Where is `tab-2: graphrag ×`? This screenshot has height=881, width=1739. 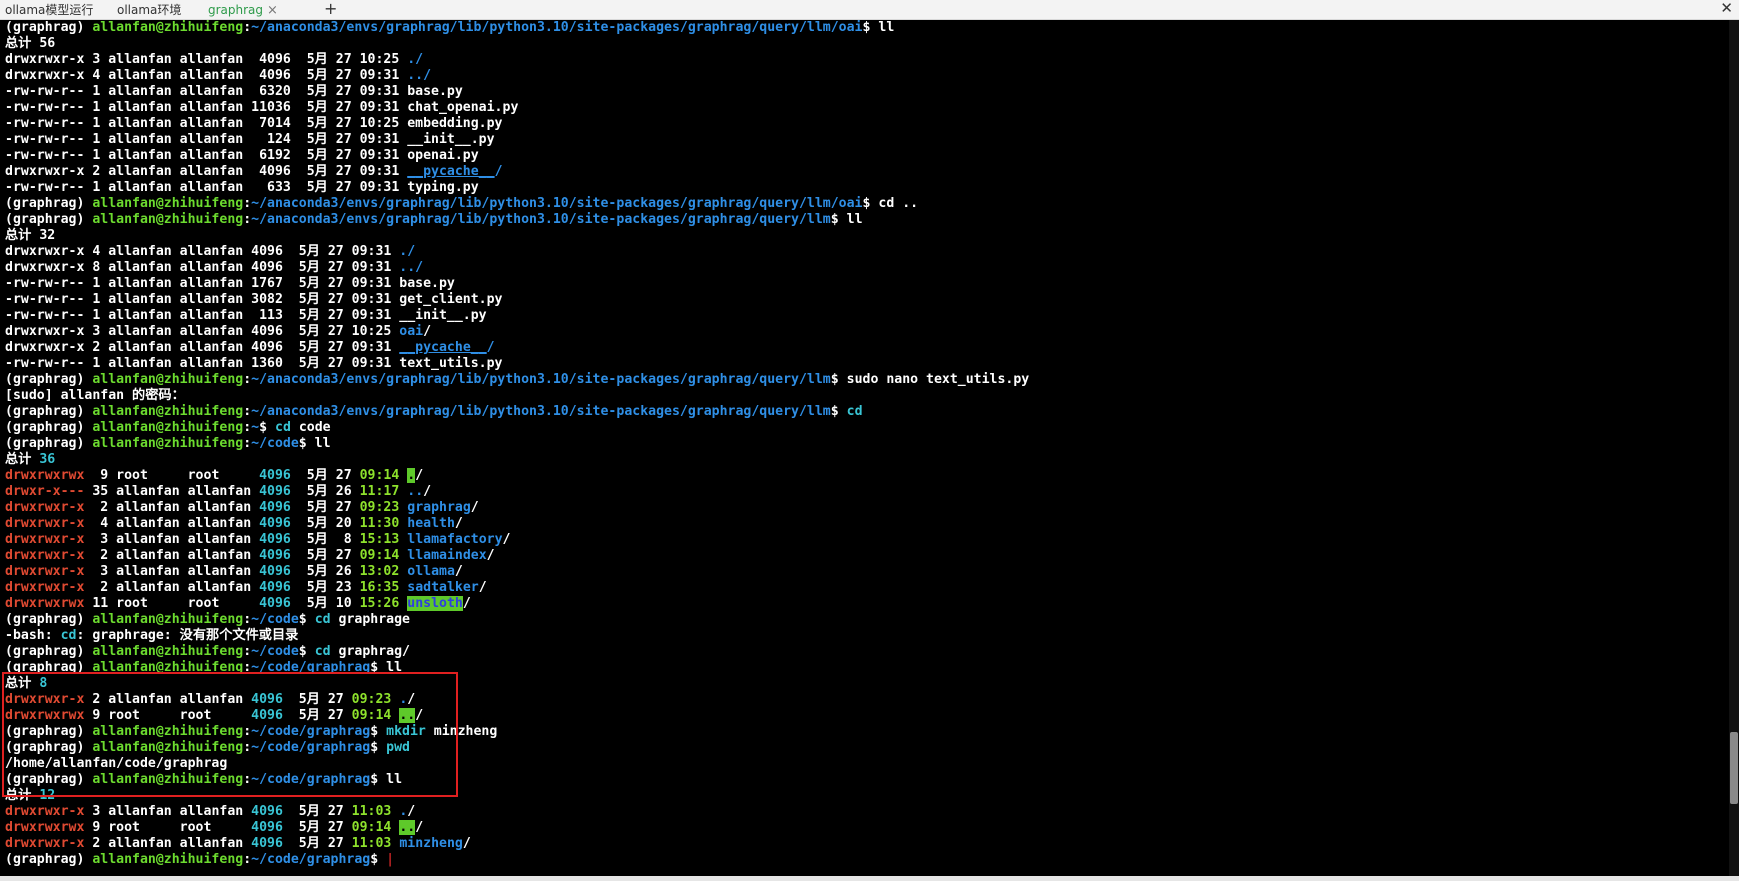 tab-2: graphrag × is located at coordinates (243, 10).